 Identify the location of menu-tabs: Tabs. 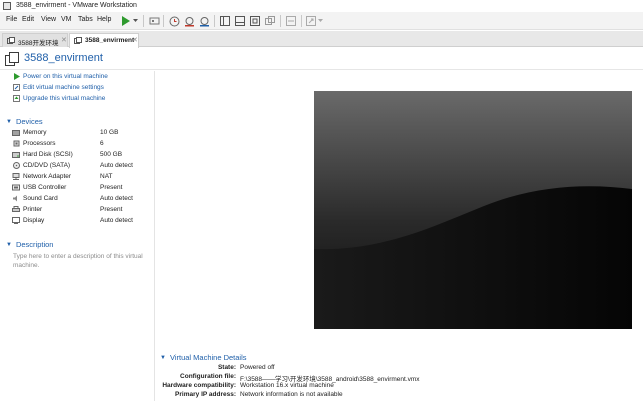
(85, 19).